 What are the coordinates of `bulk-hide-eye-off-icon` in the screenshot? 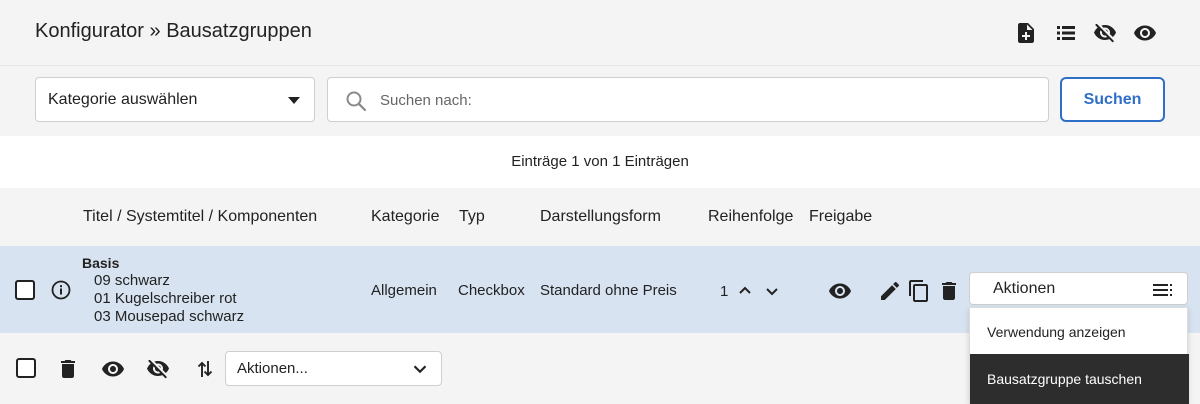 It's located at (158, 369).